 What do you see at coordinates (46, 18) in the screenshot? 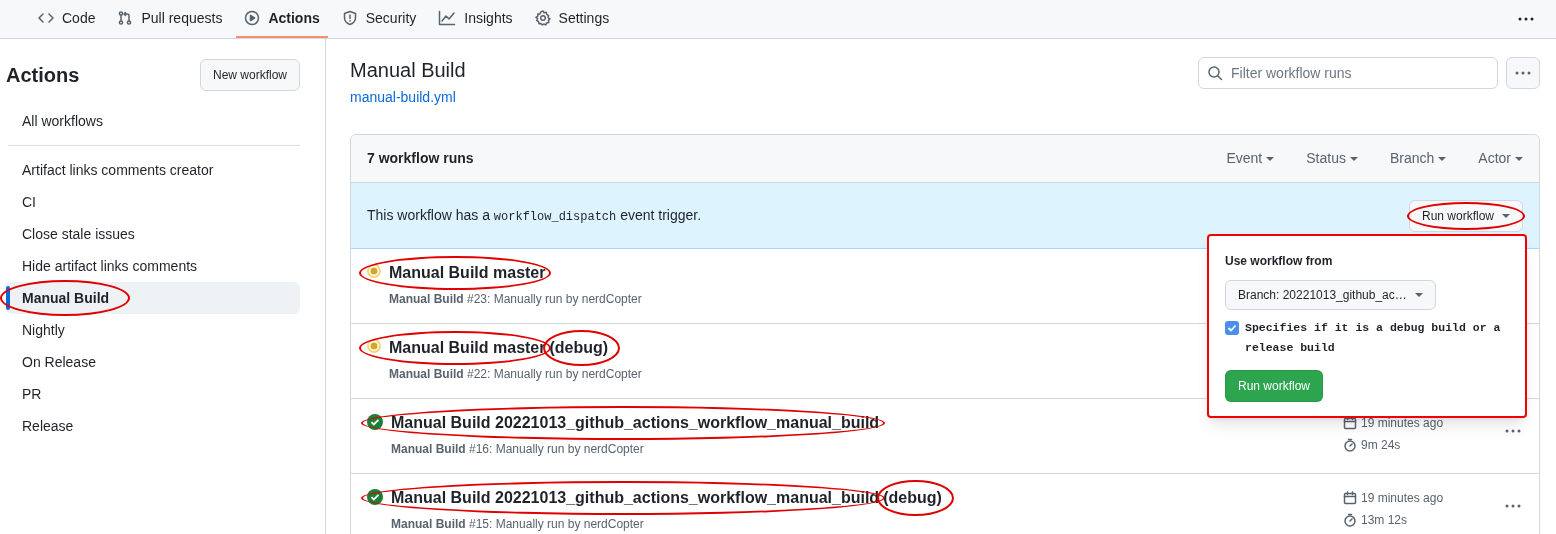
I see `code-icon` at bounding box center [46, 18].